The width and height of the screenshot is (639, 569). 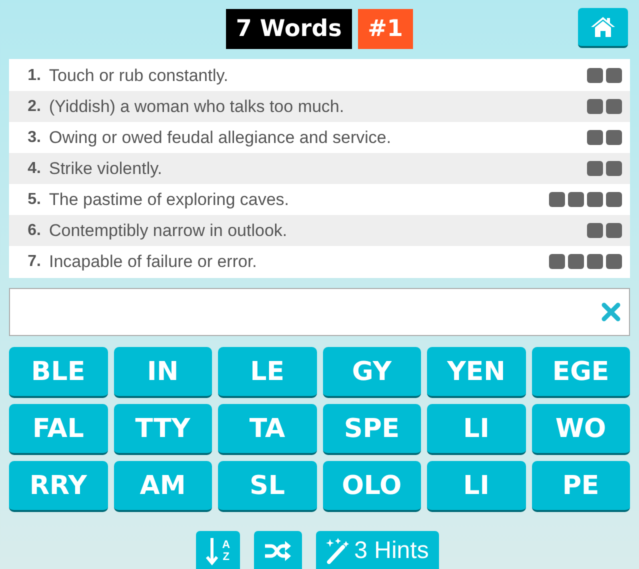 What do you see at coordinates (58, 372) in the screenshot?
I see `letter-tile: BLE` at bounding box center [58, 372].